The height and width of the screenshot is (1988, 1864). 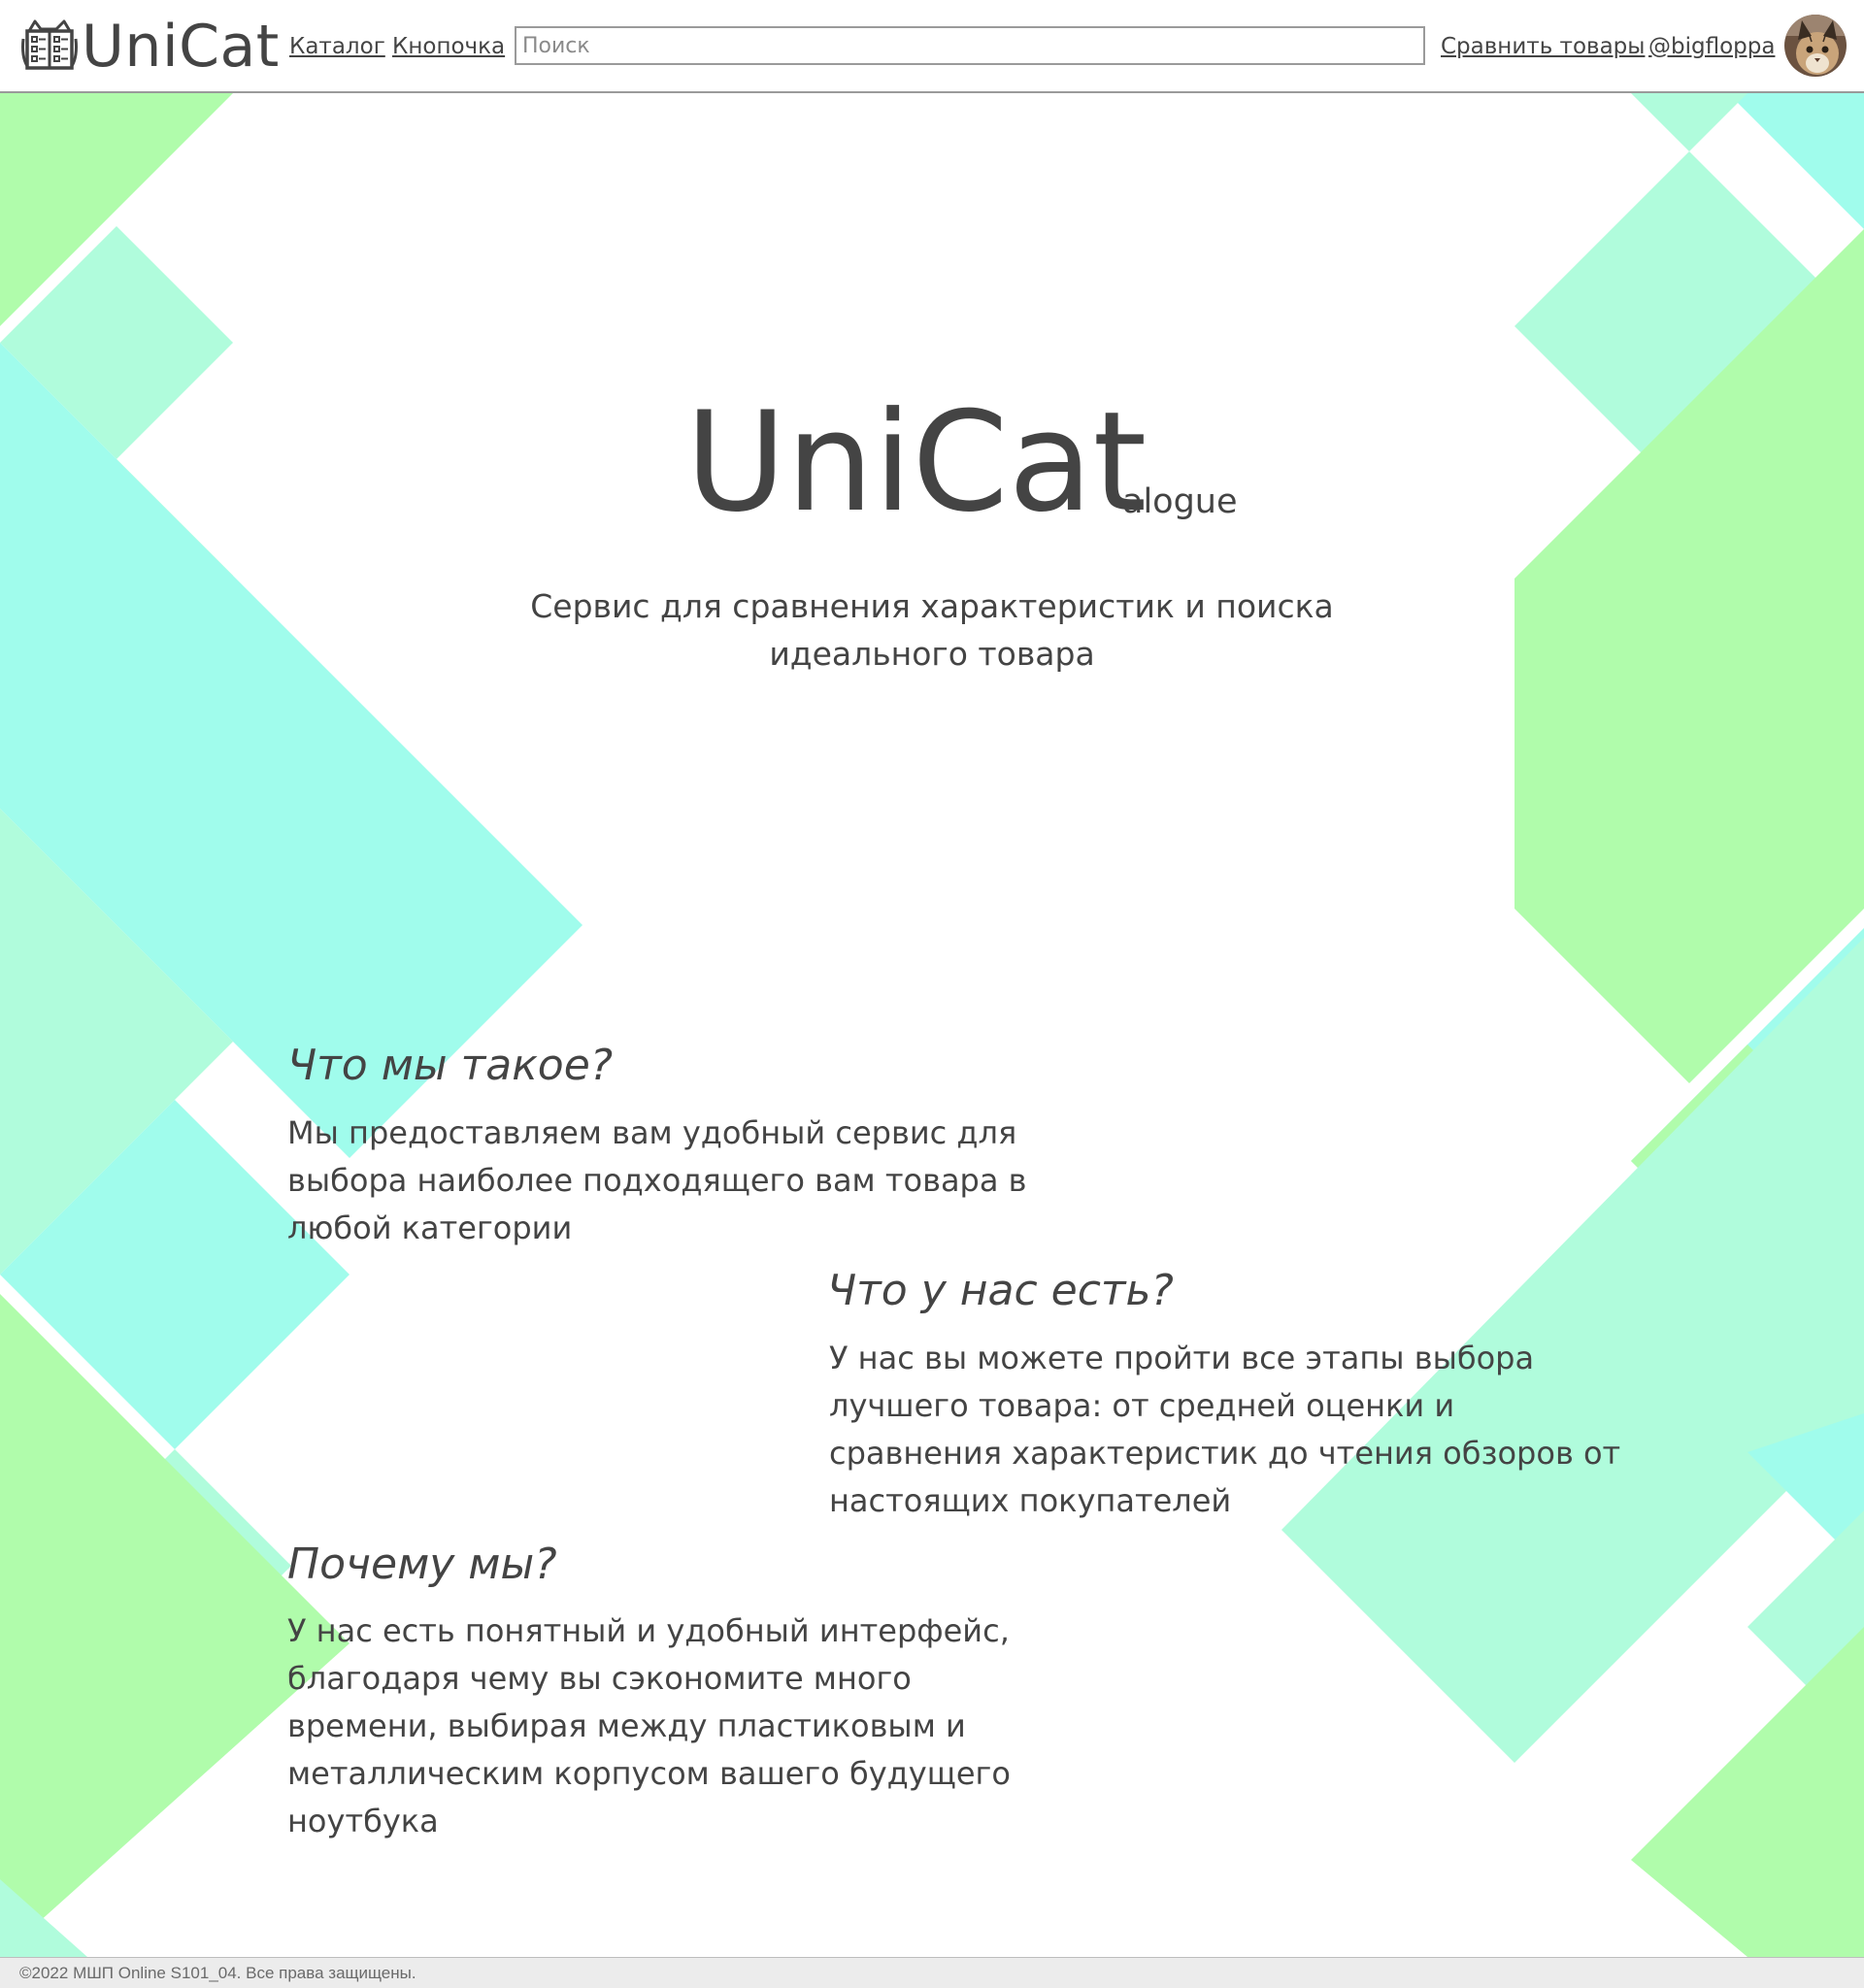 I want to click on nav-compare-link: Сравнить товары, so click(x=1543, y=46).